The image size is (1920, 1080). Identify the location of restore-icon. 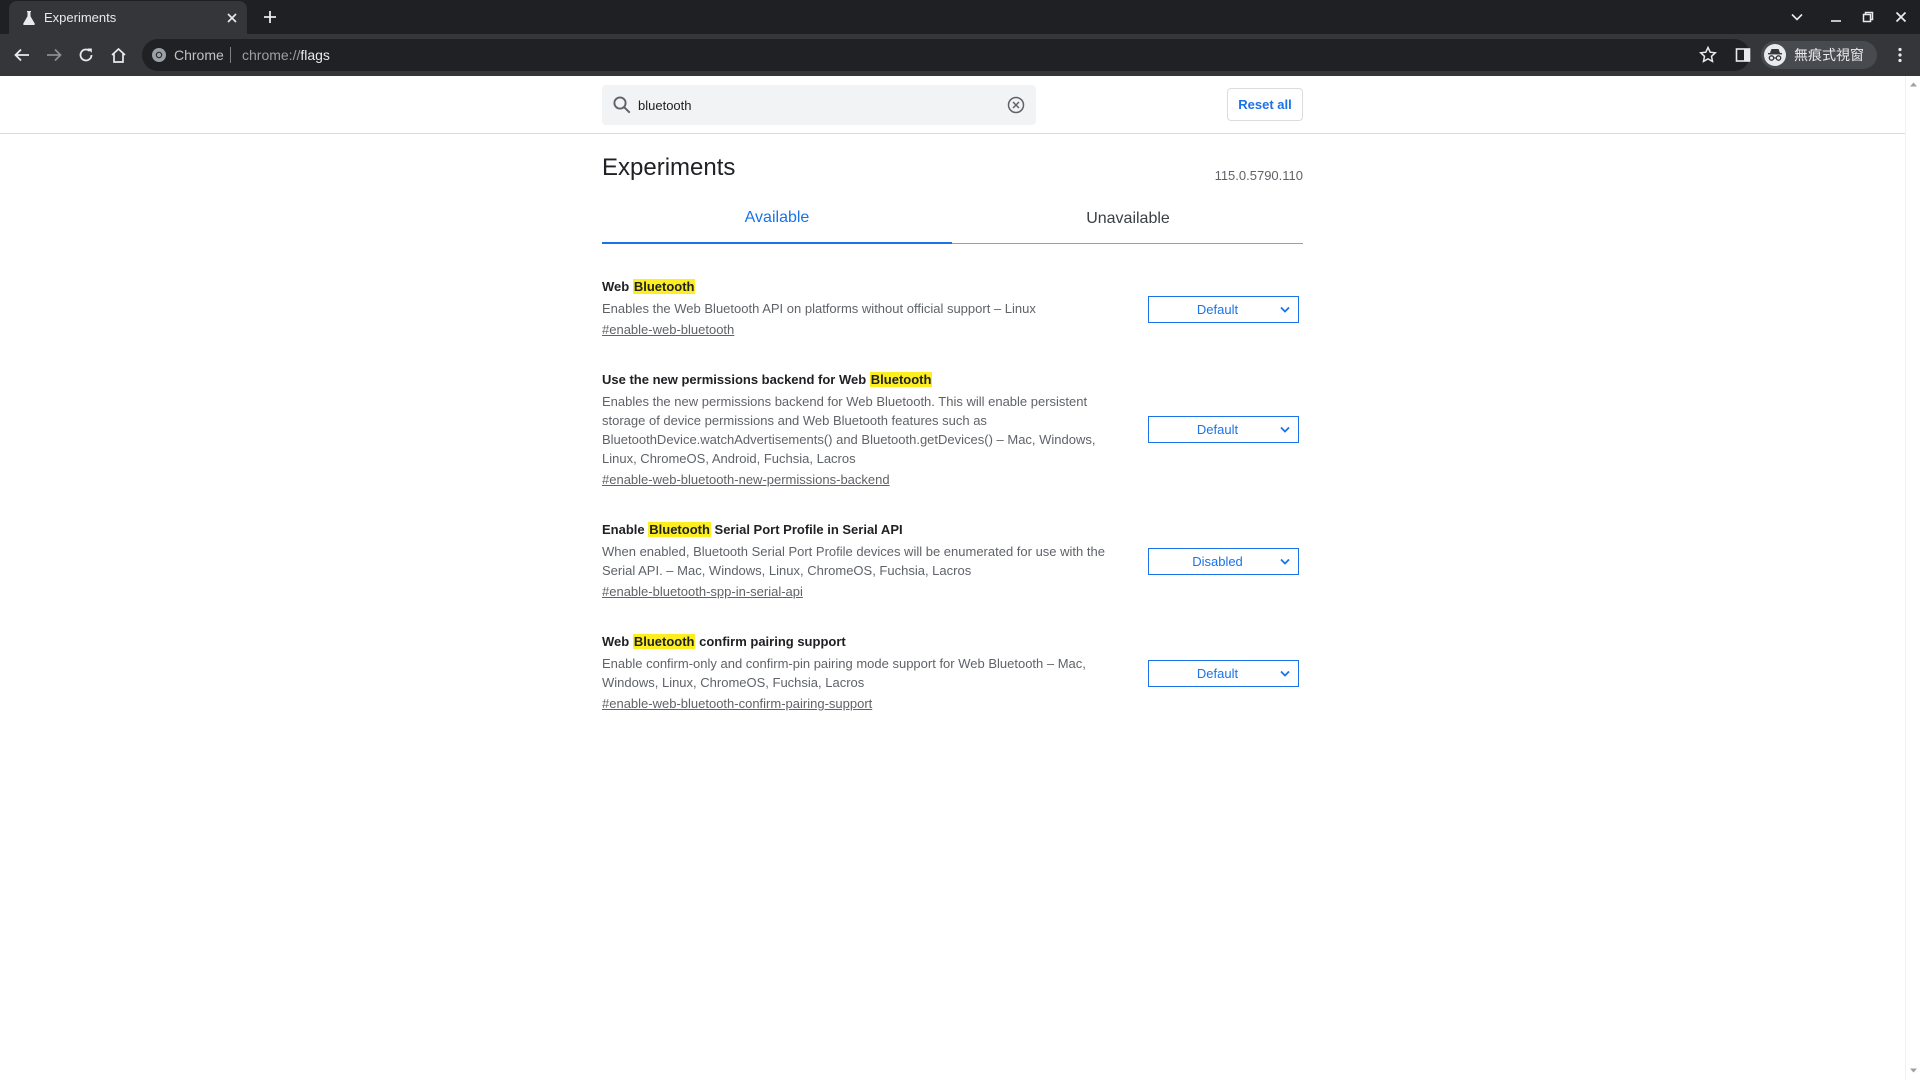
(1868, 17).